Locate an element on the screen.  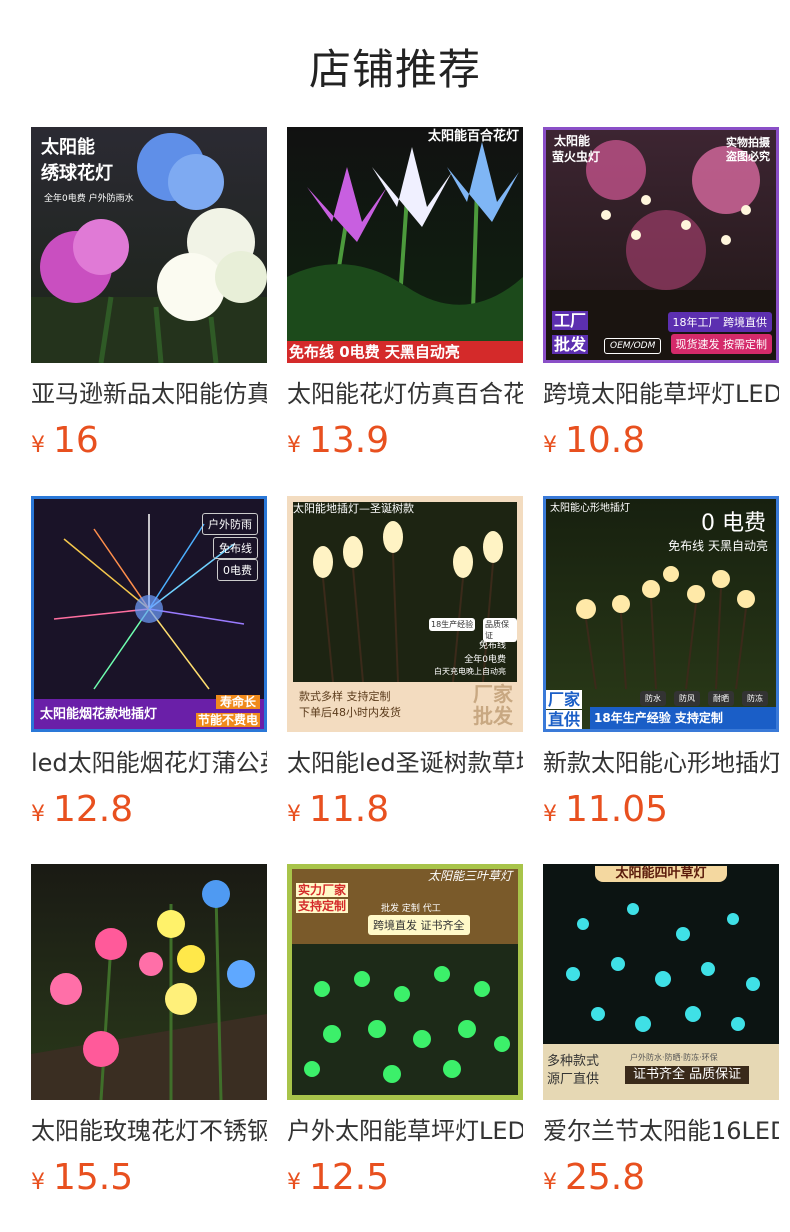
image-caption: 太阳能烟花款地插灯 is located at coordinates (99, 715).